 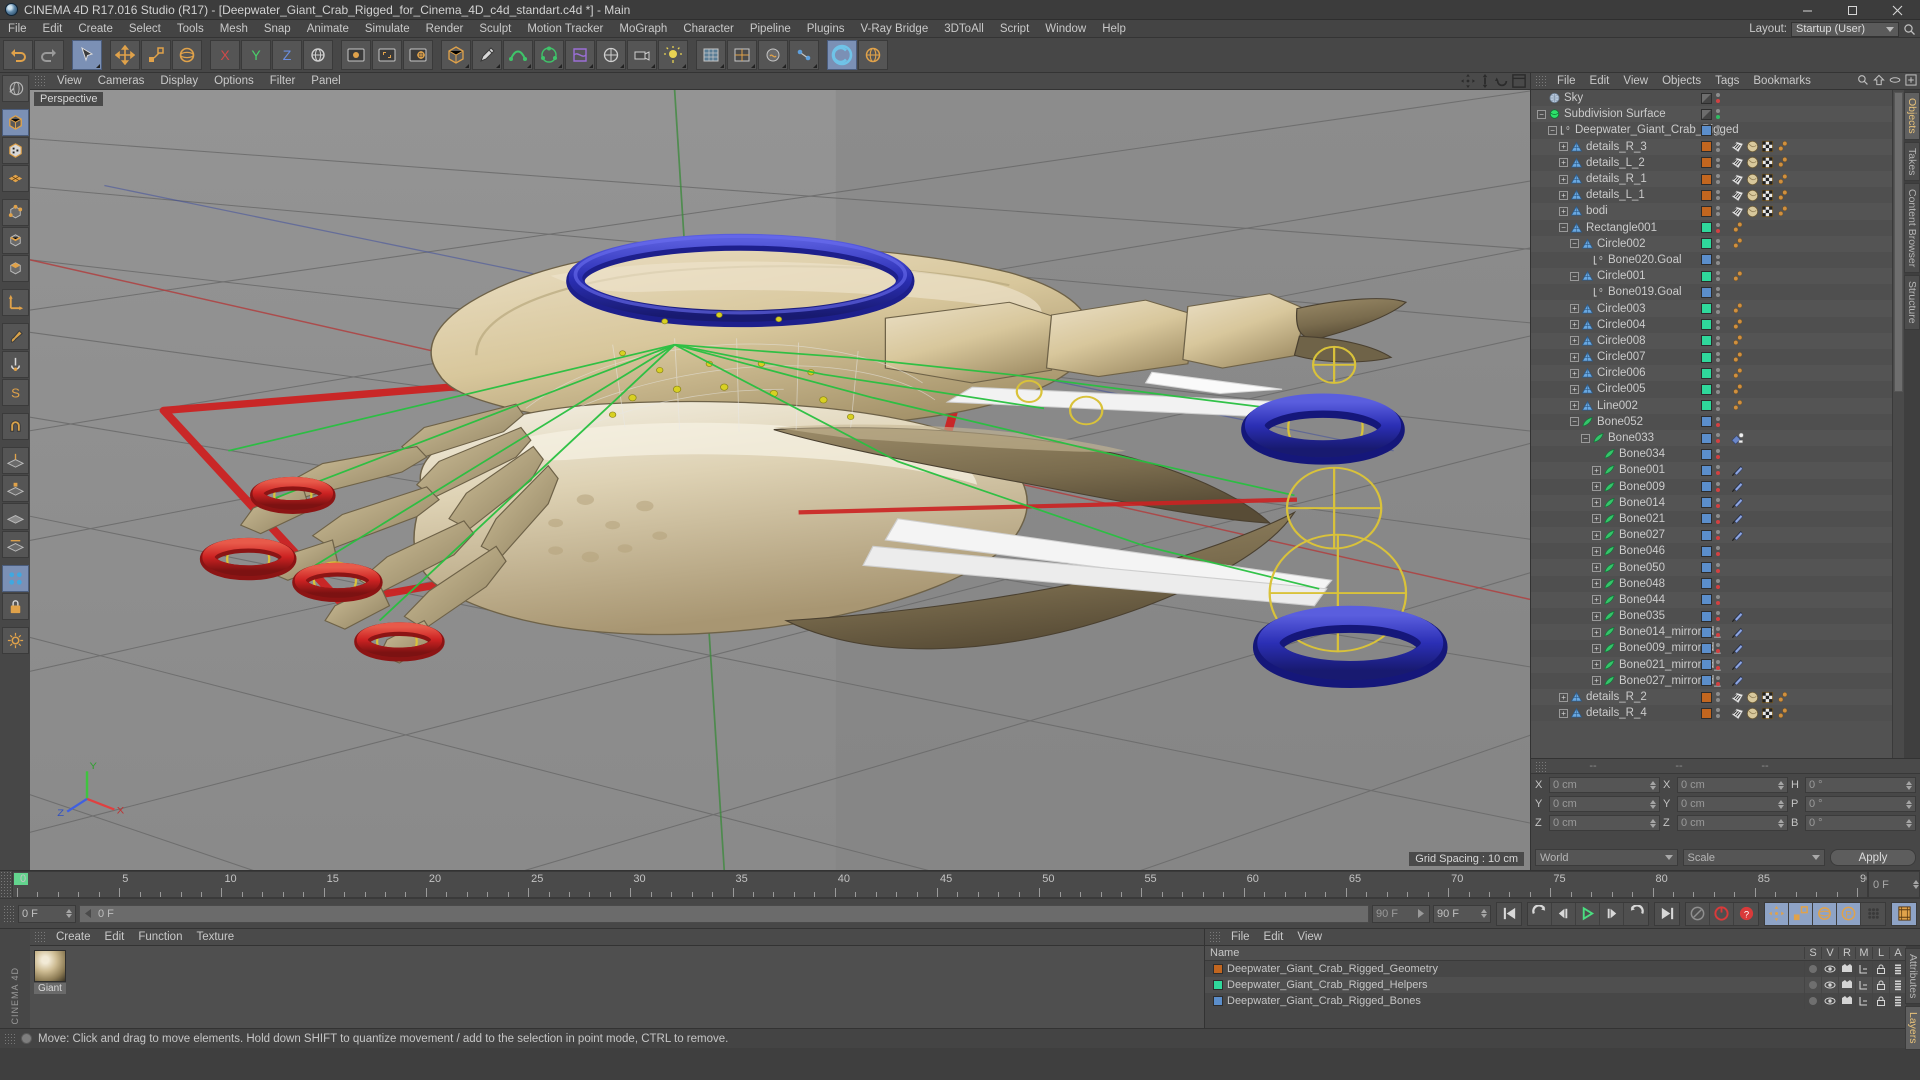 What do you see at coordinates (643, 29) in the screenshot?
I see `menu-mograph: MoGraph` at bounding box center [643, 29].